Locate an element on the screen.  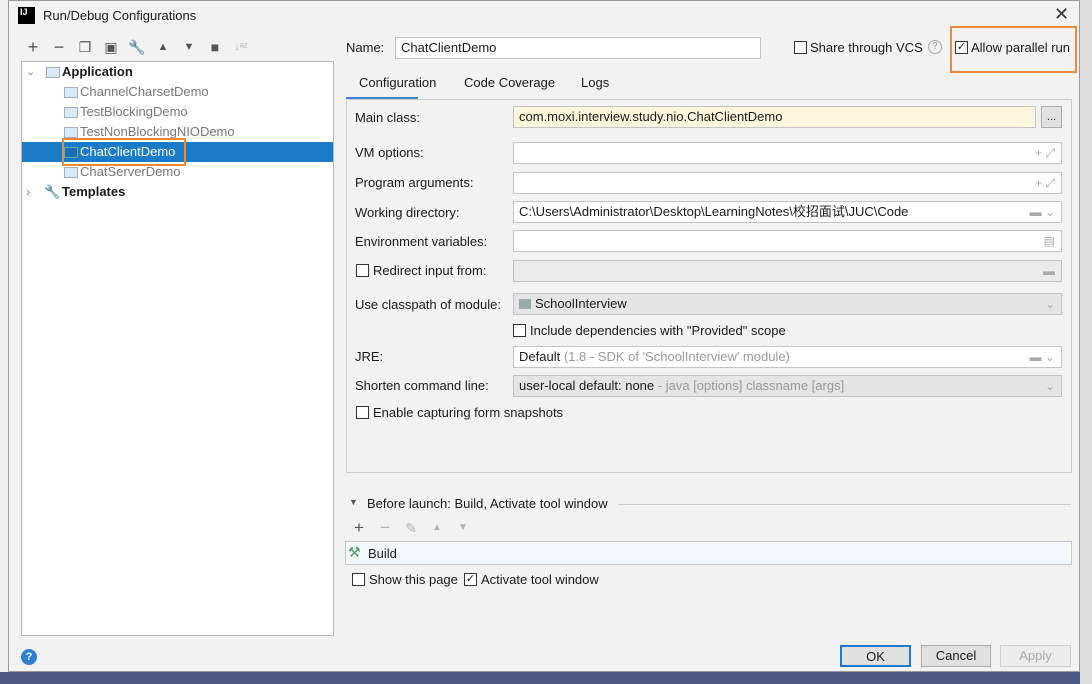
redirect-label: Redirect input from: is located at coordinates (430, 270).